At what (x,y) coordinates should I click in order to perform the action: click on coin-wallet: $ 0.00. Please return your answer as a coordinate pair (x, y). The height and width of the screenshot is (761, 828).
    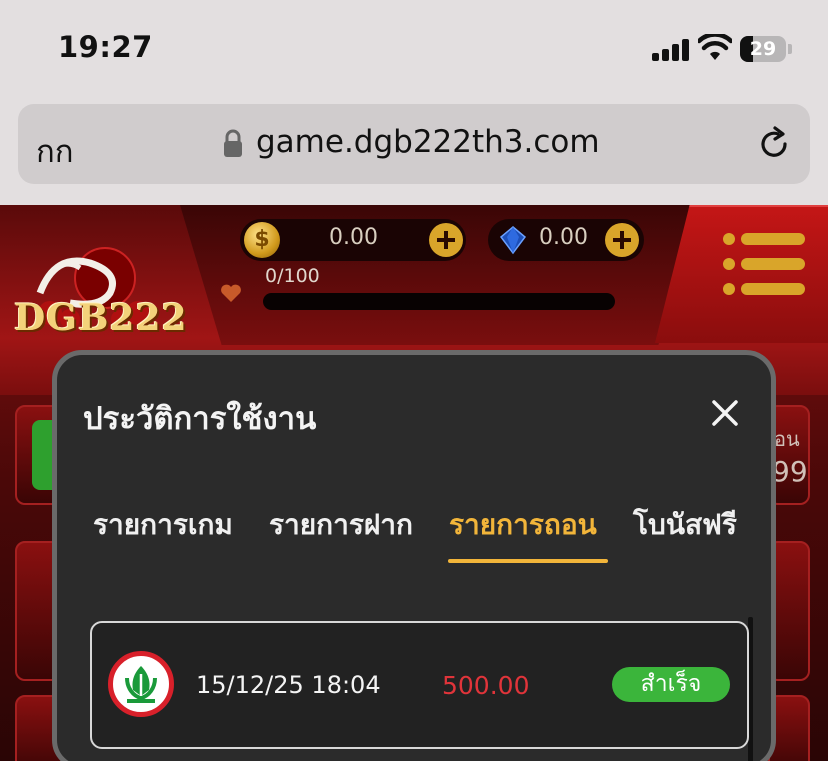
    Looking at the image, I should click on (353, 240).